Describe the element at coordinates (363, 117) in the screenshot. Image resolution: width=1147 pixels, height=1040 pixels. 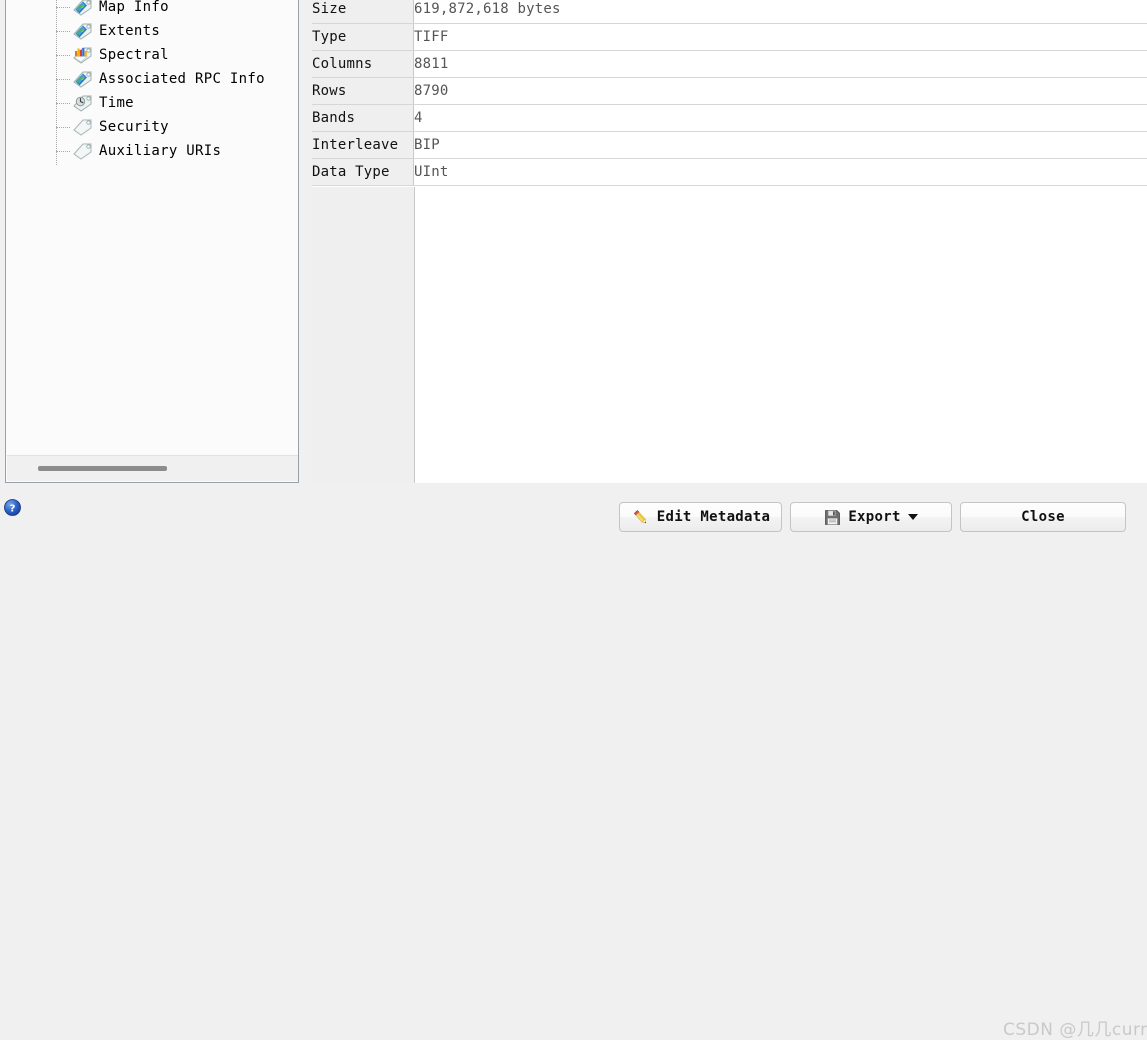
I see `metadata-key: Bands` at that location.